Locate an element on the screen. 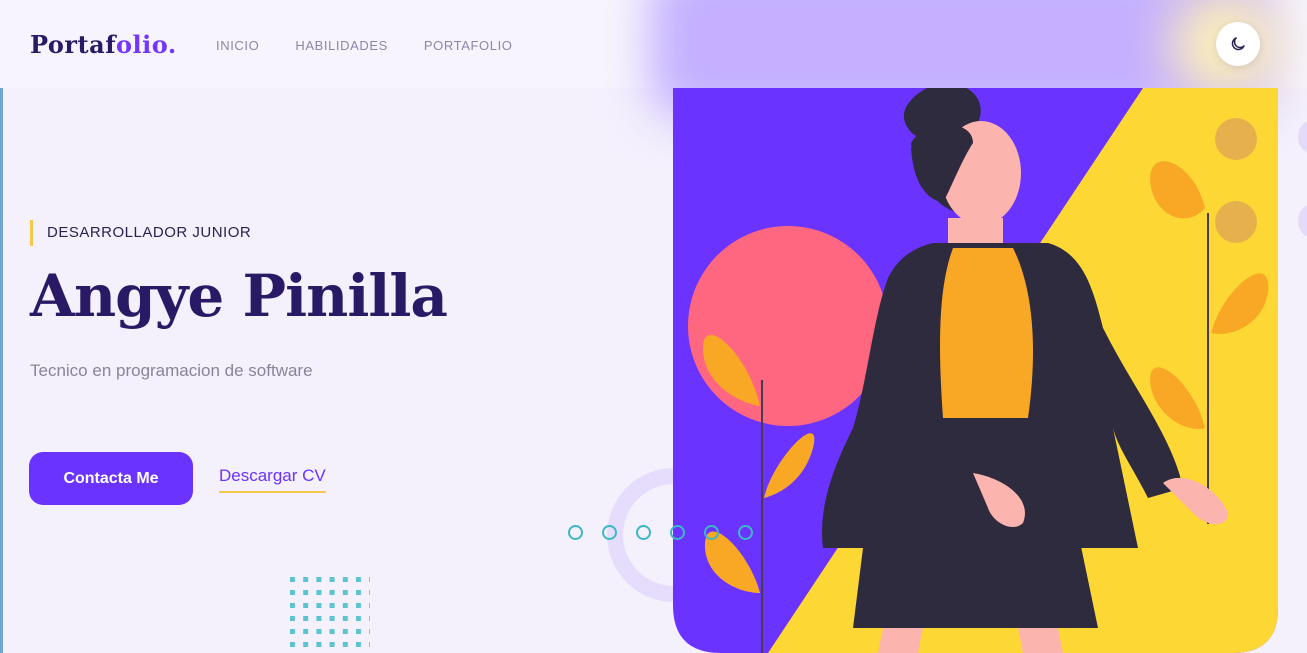  theme-toggle-button is located at coordinates (1238, 44).